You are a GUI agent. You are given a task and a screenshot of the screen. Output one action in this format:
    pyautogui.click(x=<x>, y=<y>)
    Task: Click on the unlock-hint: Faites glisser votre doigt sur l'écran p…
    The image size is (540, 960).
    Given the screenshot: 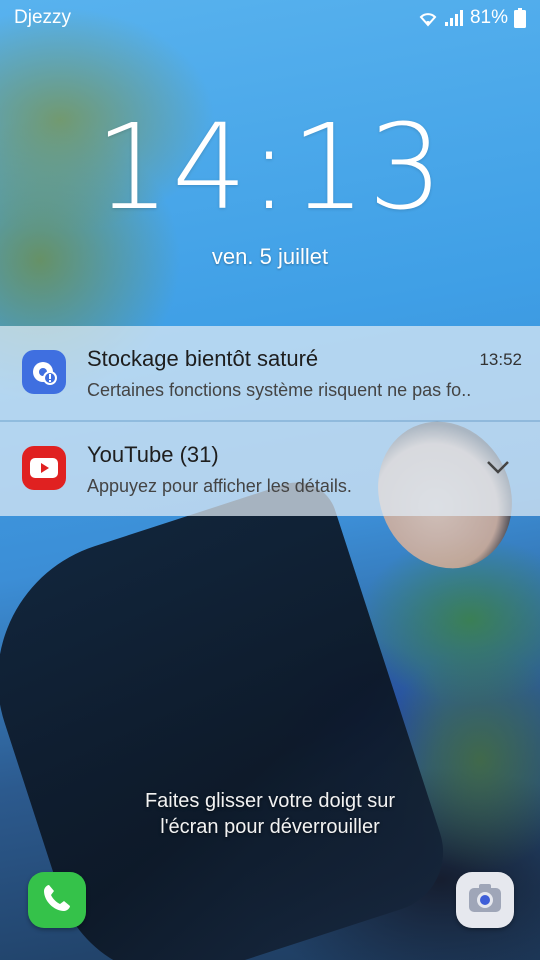 What is the action you would take?
    pyautogui.click(x=270, y=814)
    